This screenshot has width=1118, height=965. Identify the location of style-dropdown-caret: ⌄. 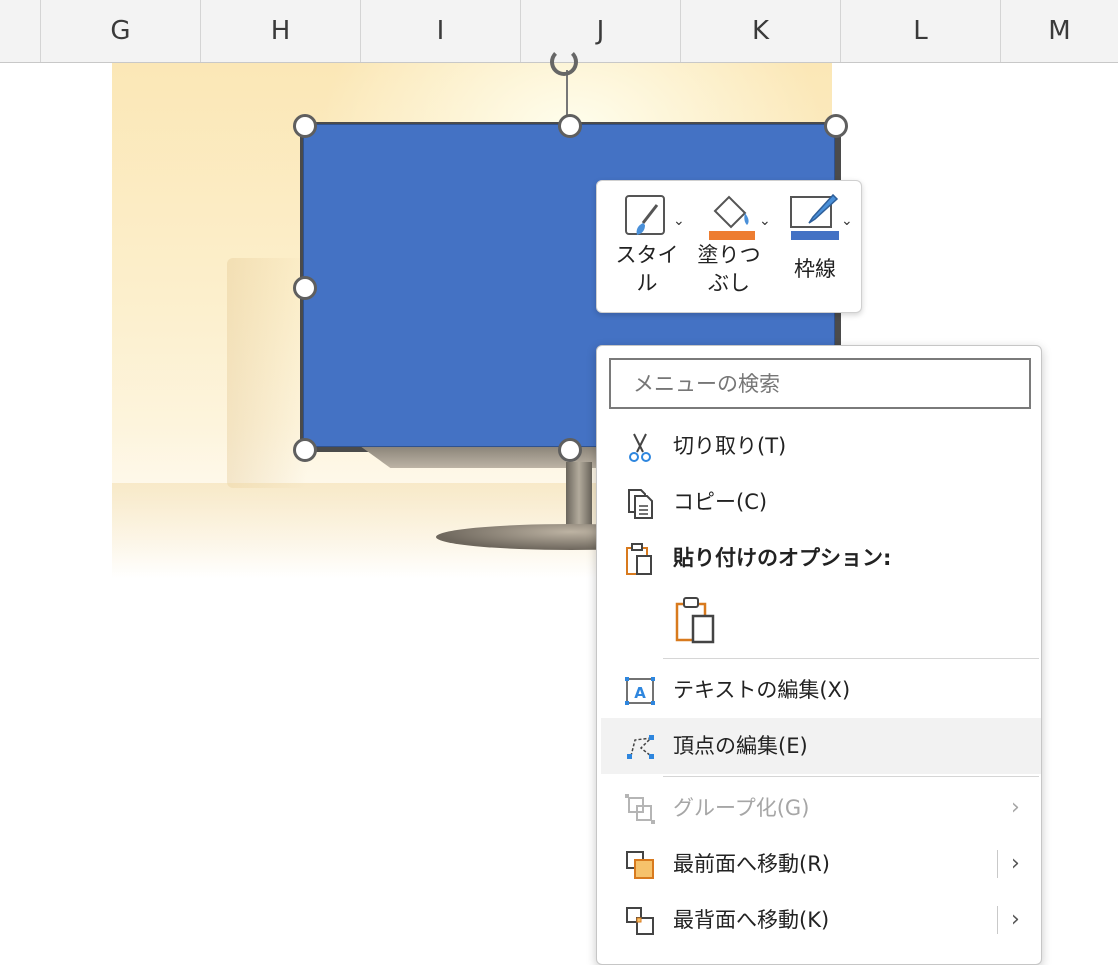
(679, 221).